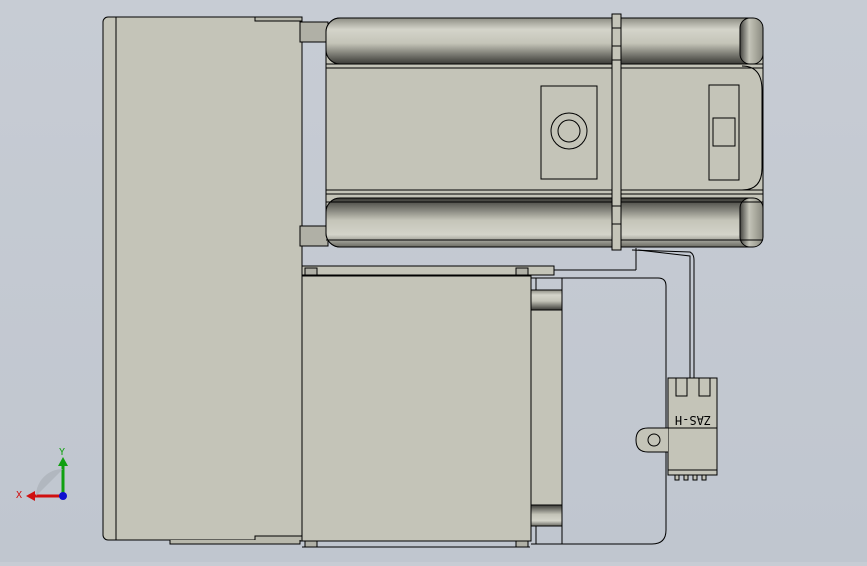 The image size is (867, 566). What do you see at coordinates (598, 411) in the screenshot?
I see `output-flange` at bounding box center [598, 411].